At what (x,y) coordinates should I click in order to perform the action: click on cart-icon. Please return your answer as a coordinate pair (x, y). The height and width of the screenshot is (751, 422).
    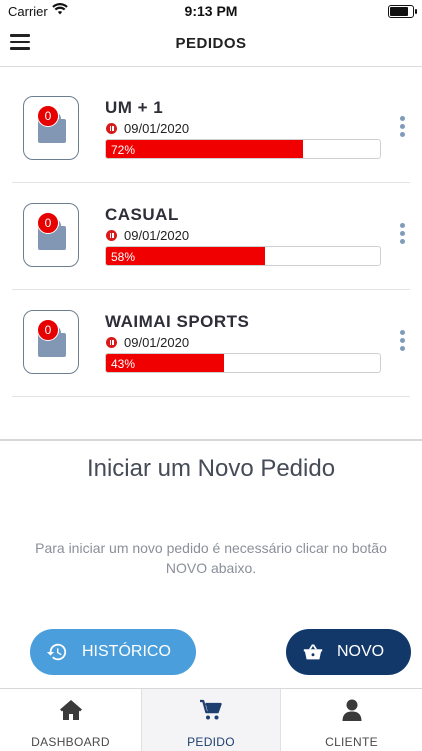
    Looking at the image, I should click on (211, 709).